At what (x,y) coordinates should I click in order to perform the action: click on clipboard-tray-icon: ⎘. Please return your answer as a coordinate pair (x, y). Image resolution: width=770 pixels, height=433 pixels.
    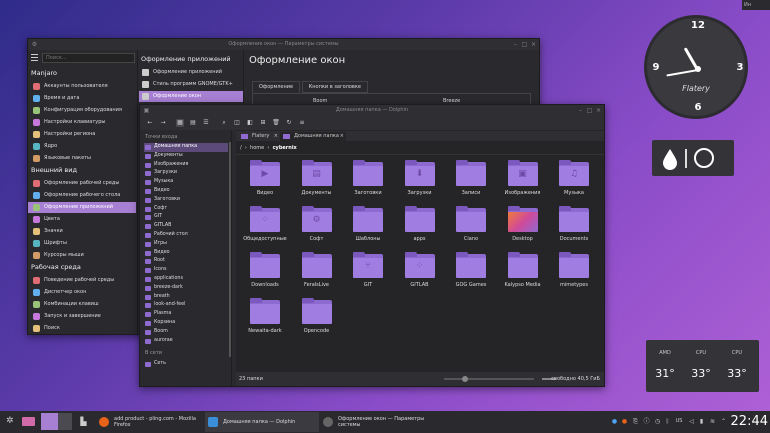
    Looking at the image, I should click on (635, 421).